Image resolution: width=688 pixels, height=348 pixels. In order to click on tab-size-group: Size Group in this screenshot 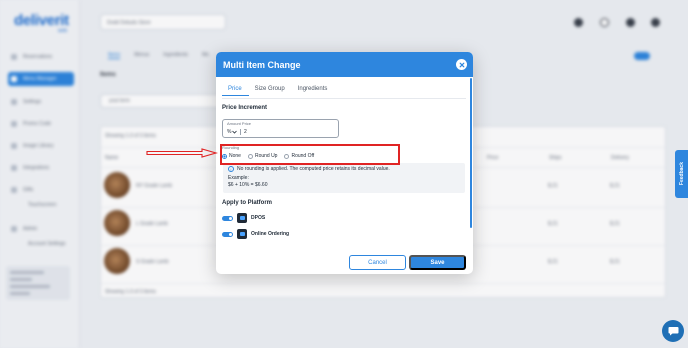, I will do `click(270, 91)`.